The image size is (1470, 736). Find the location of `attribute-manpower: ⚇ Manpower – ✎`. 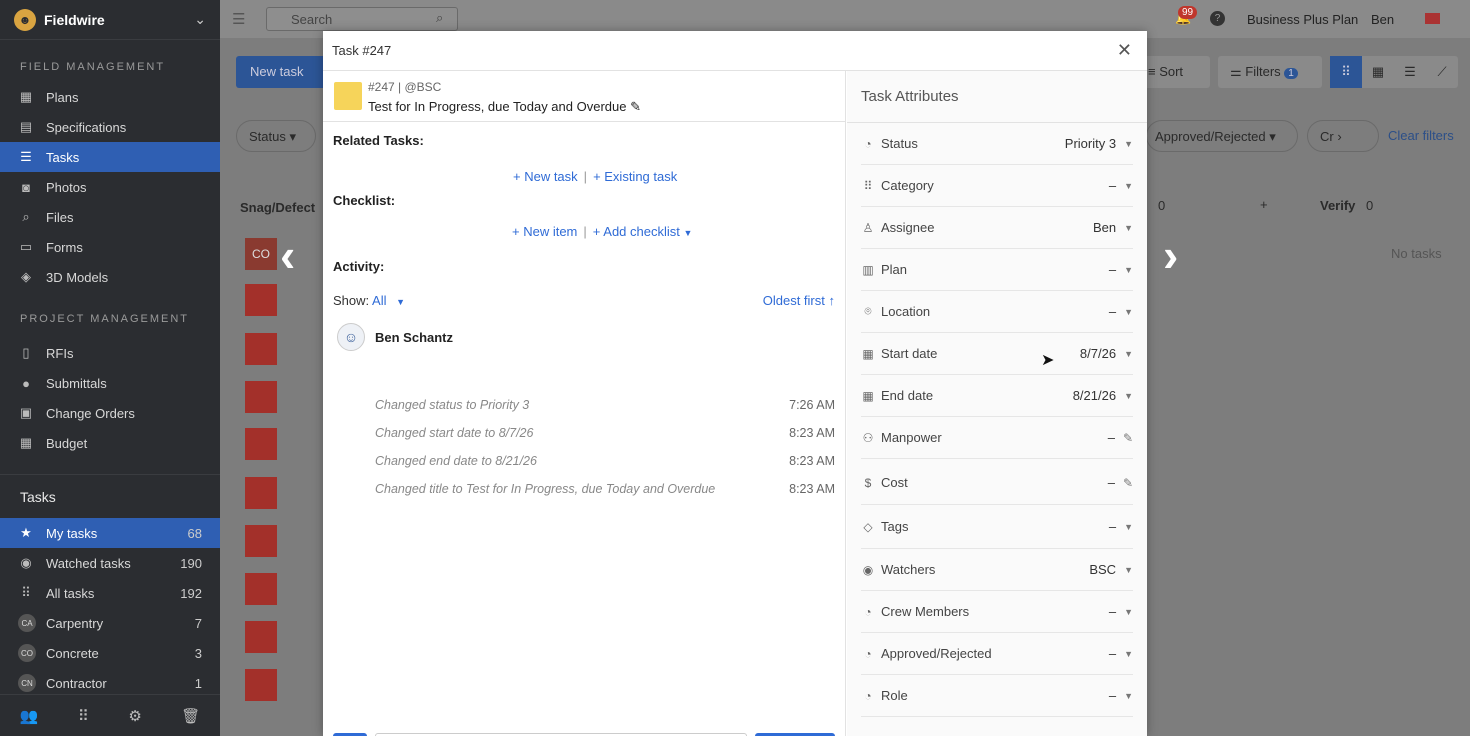

attribute-manpower: ⚇ Manpower – ✎ is located at coordinates (997, 438).